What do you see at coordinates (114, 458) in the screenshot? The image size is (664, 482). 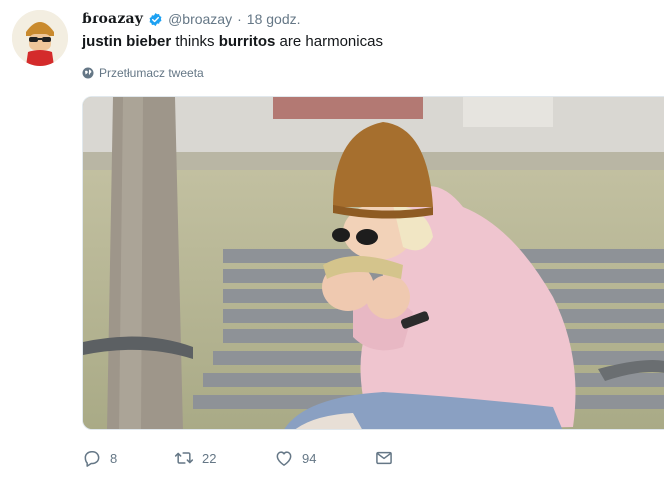 I see `reply-count: 8` at bounding box center [114, 458].